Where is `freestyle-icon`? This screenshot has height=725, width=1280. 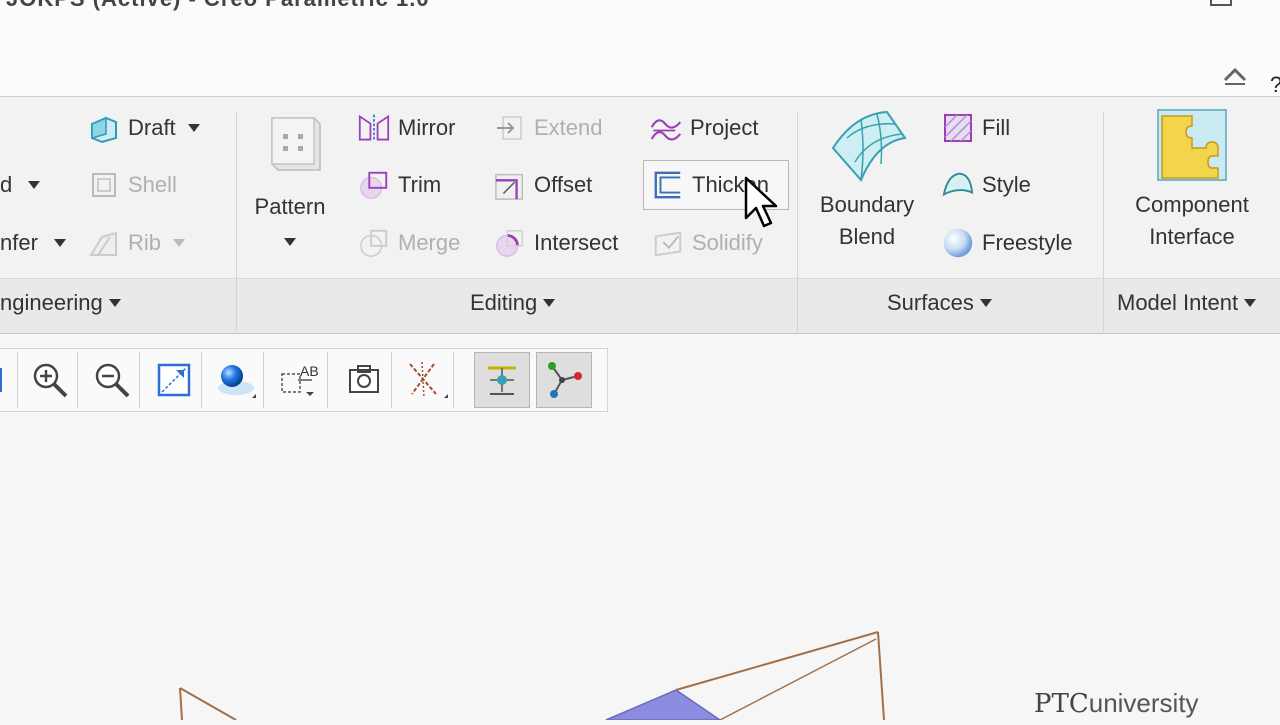
freestyle-icon is located at coordinates (958, 243).